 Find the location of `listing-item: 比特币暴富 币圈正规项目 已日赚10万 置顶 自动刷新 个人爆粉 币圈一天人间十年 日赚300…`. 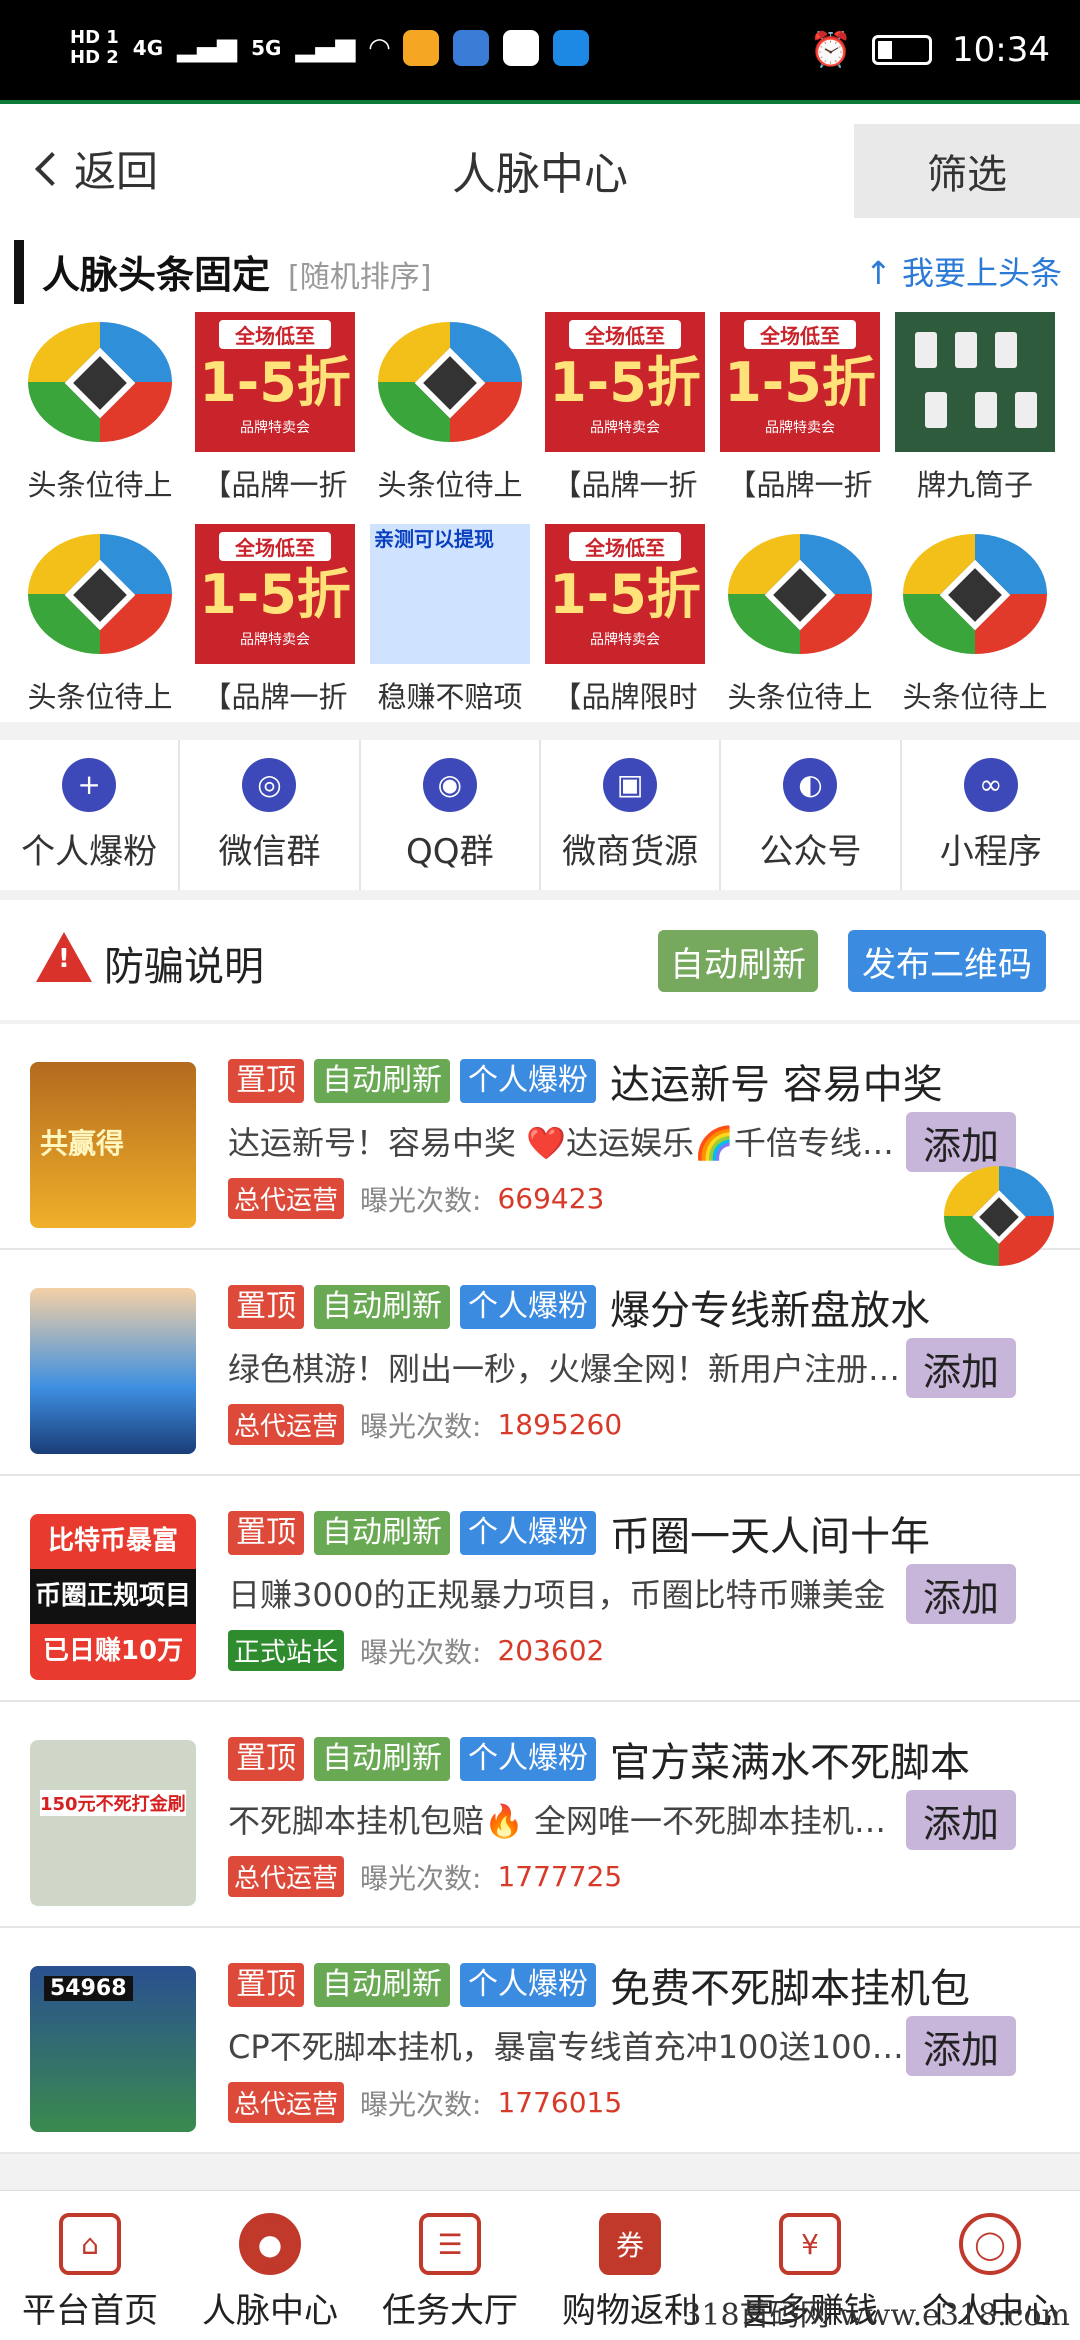

listing-item: 比特币暴富 币圈正规项目 已日赚10万 置顶 自动刷新 个人爆粉 币圈一天人间十年 日赚300… is located at coordinates (540, 1589).